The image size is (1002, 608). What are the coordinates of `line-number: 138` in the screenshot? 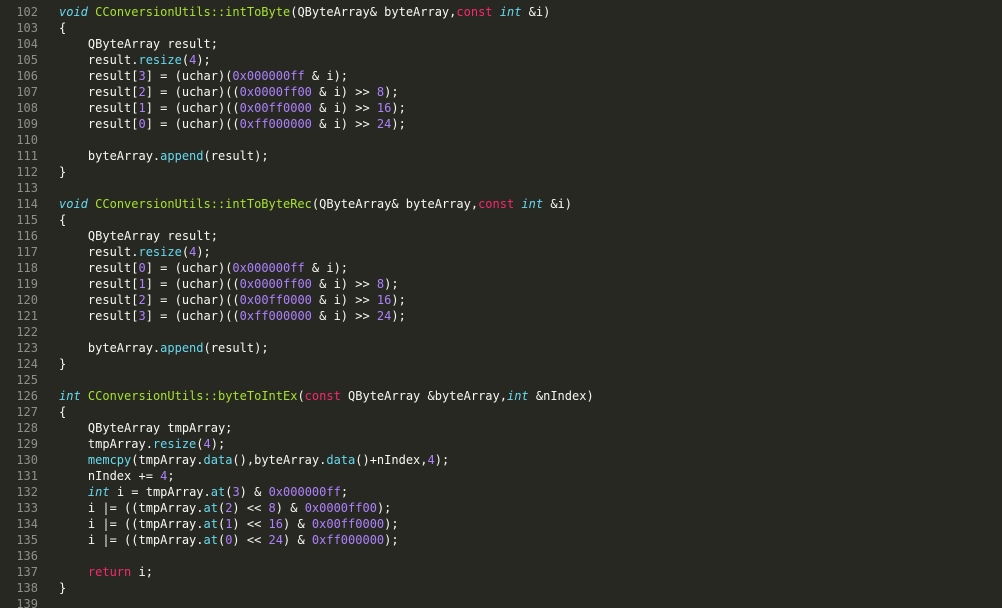 It's located at (27, 588).